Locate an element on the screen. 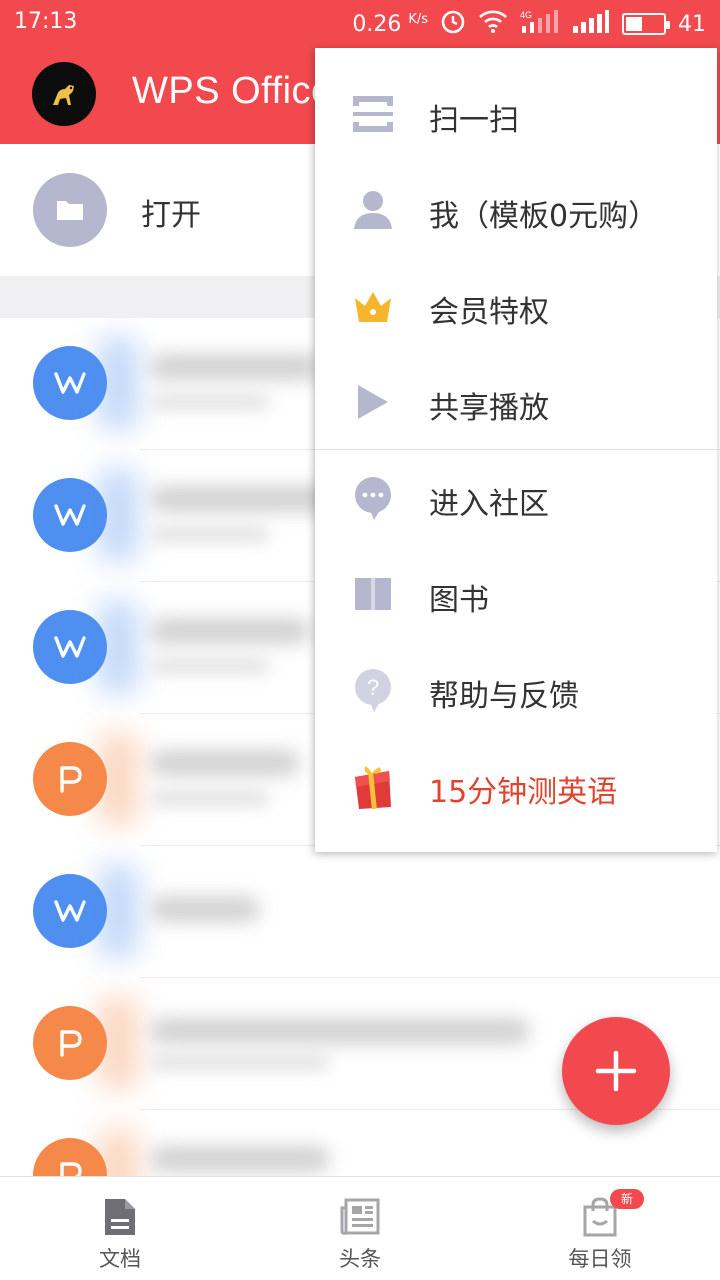  menu-item-scan-label: 扫一扫 is located at coordinates (474, 120).